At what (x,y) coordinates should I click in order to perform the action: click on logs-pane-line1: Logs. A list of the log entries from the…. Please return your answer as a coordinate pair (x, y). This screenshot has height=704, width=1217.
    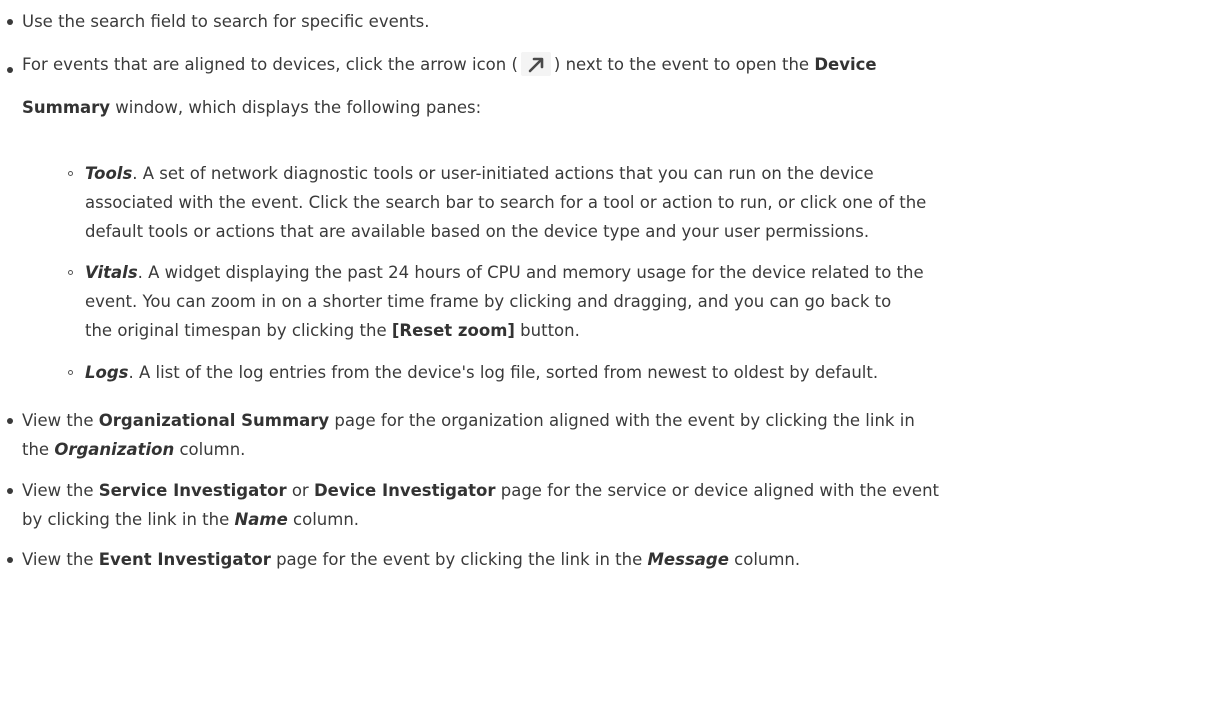
    Looking at the image, I should click on (482, 372).